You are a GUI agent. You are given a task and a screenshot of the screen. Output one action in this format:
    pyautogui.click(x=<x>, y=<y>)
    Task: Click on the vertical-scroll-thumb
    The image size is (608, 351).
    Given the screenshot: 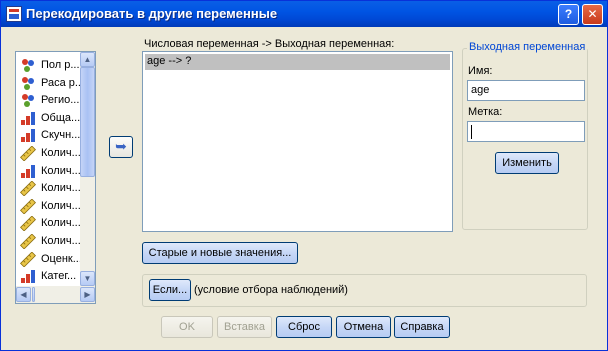 What is the action you would take?
    pyautogui.click(x=87, y=122)
    